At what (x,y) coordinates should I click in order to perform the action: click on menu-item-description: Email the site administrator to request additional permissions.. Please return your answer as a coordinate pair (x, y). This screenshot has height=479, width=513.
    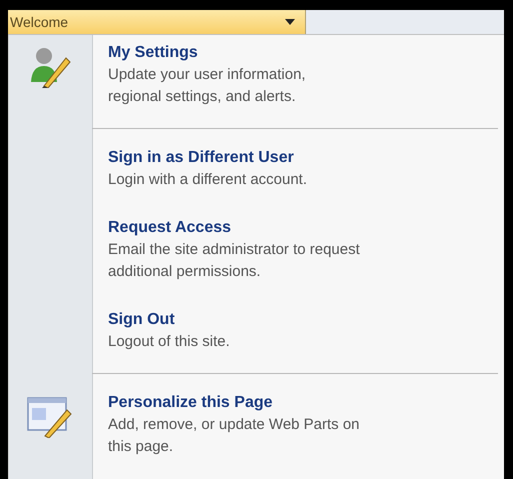
    Looking at the image, I should click on (234, 261).